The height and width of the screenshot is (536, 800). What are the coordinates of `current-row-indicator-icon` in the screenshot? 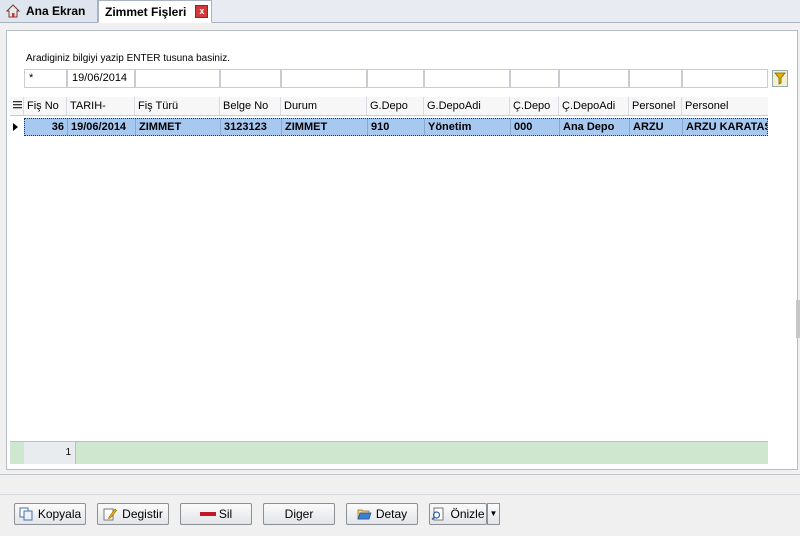 It's located at (17, 127).